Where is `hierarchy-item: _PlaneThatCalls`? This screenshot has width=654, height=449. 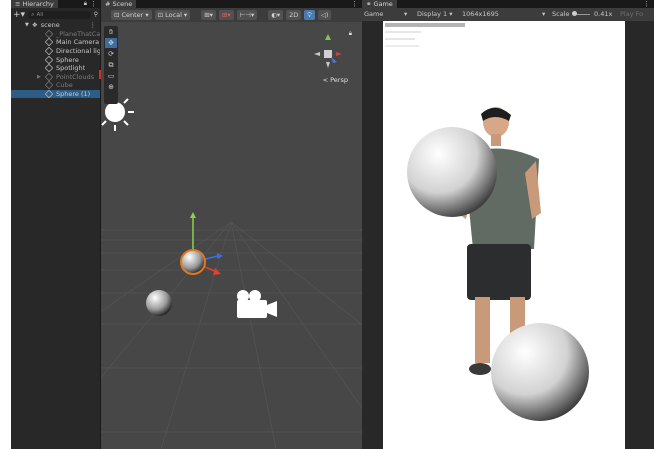 hierarchy-item: _PlaneThatCalls is located at coordinates (55, 34).